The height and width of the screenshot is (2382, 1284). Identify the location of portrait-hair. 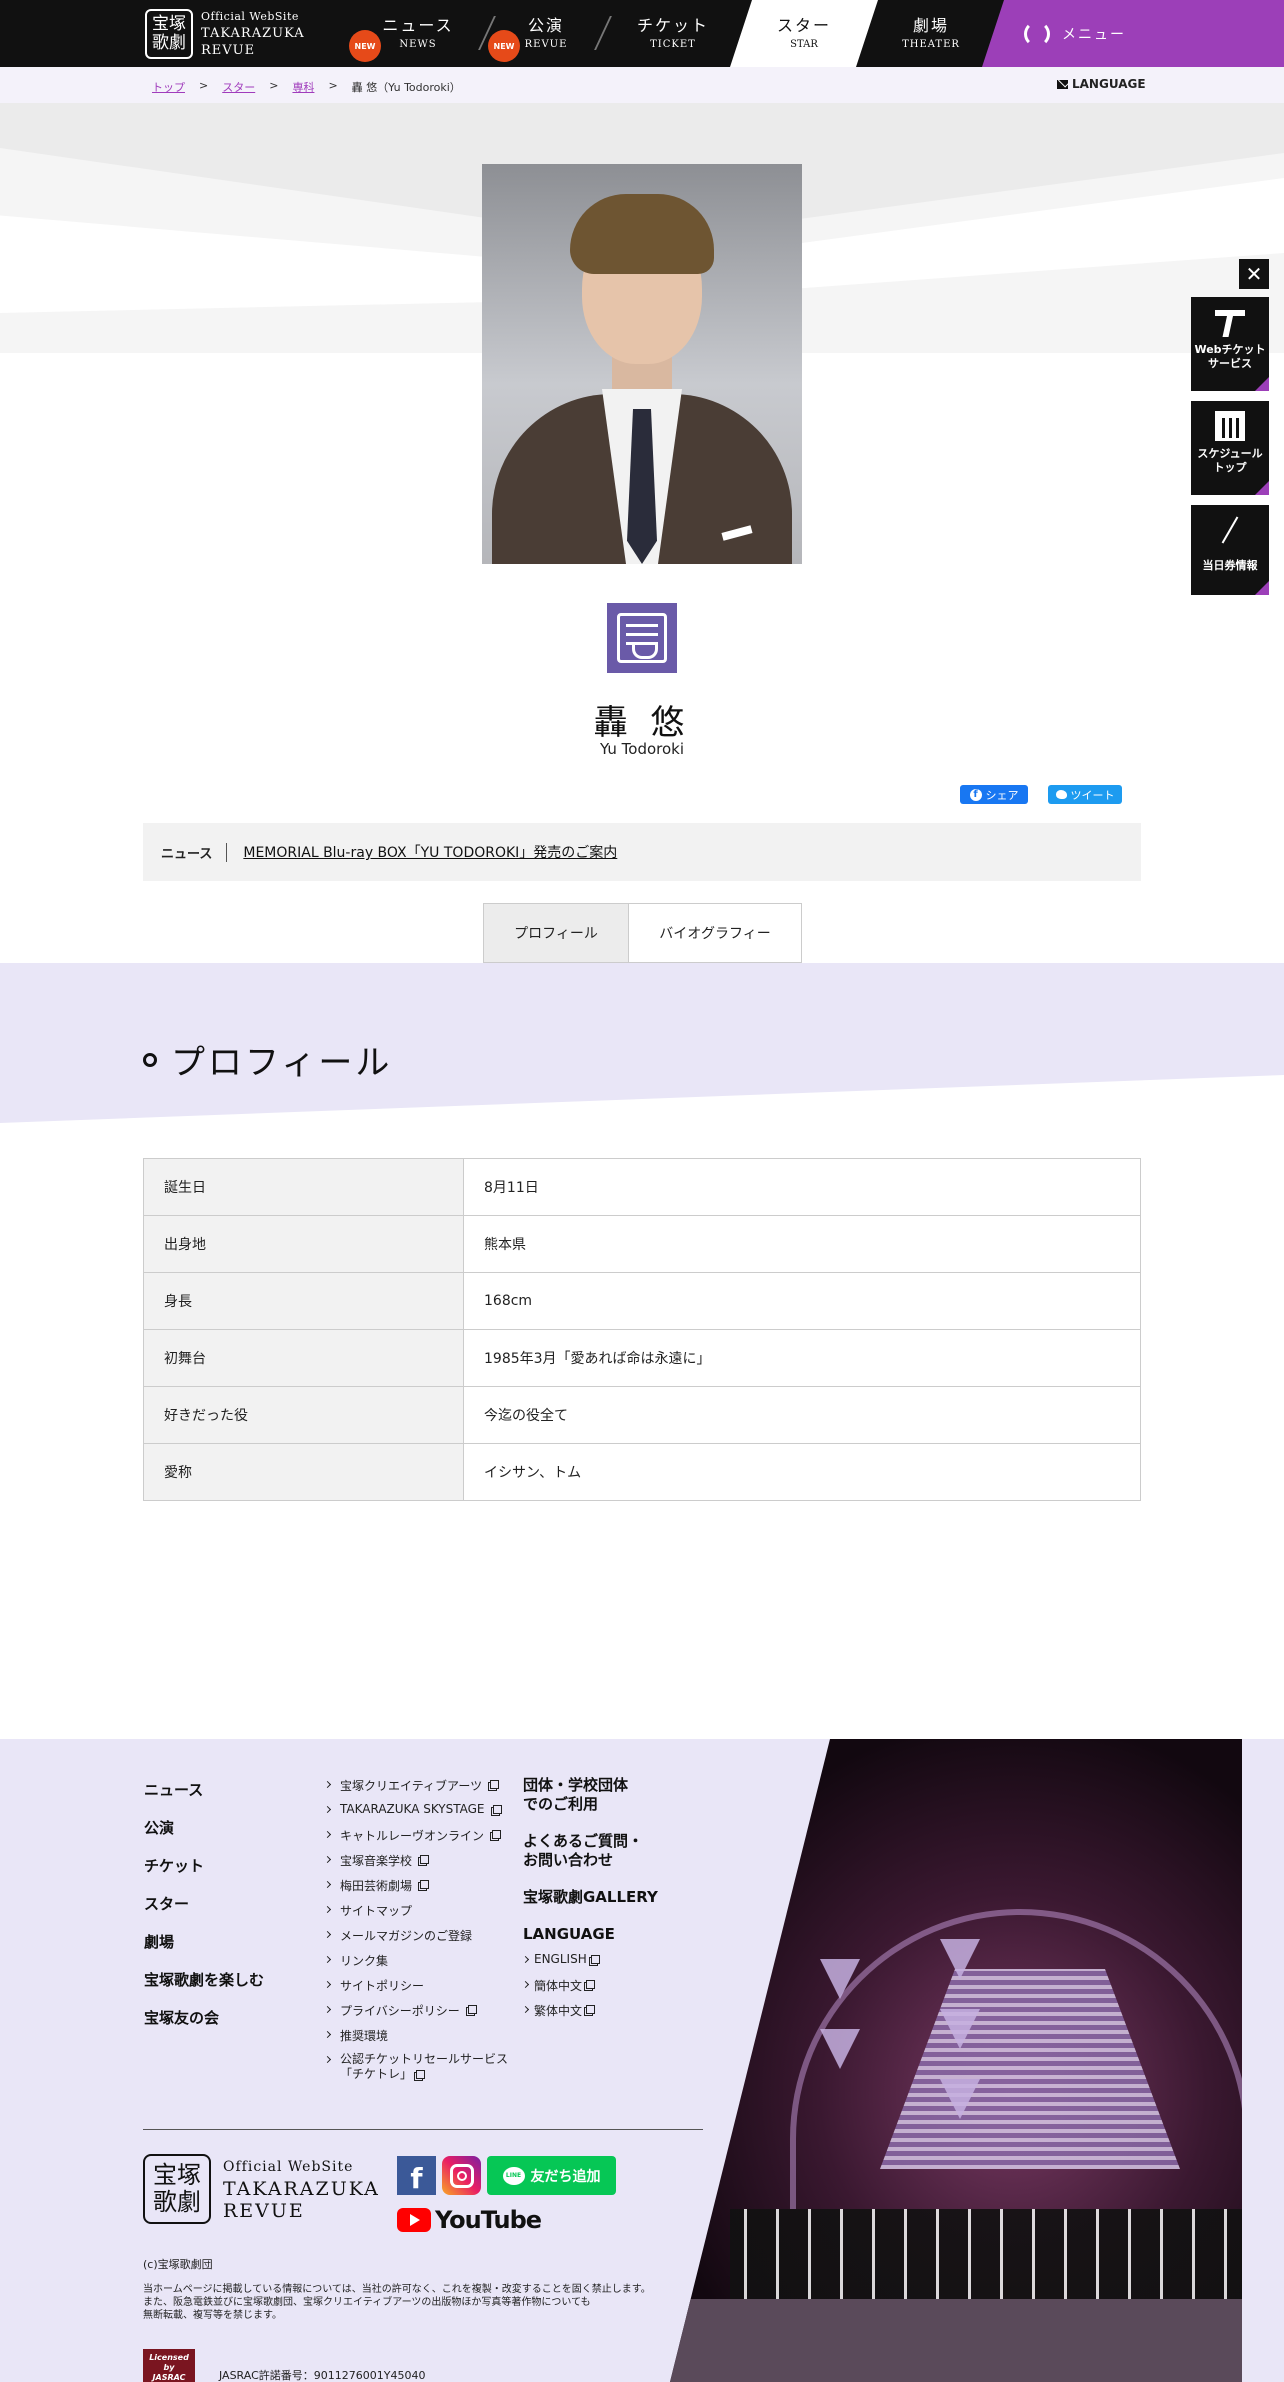
(642, 234).